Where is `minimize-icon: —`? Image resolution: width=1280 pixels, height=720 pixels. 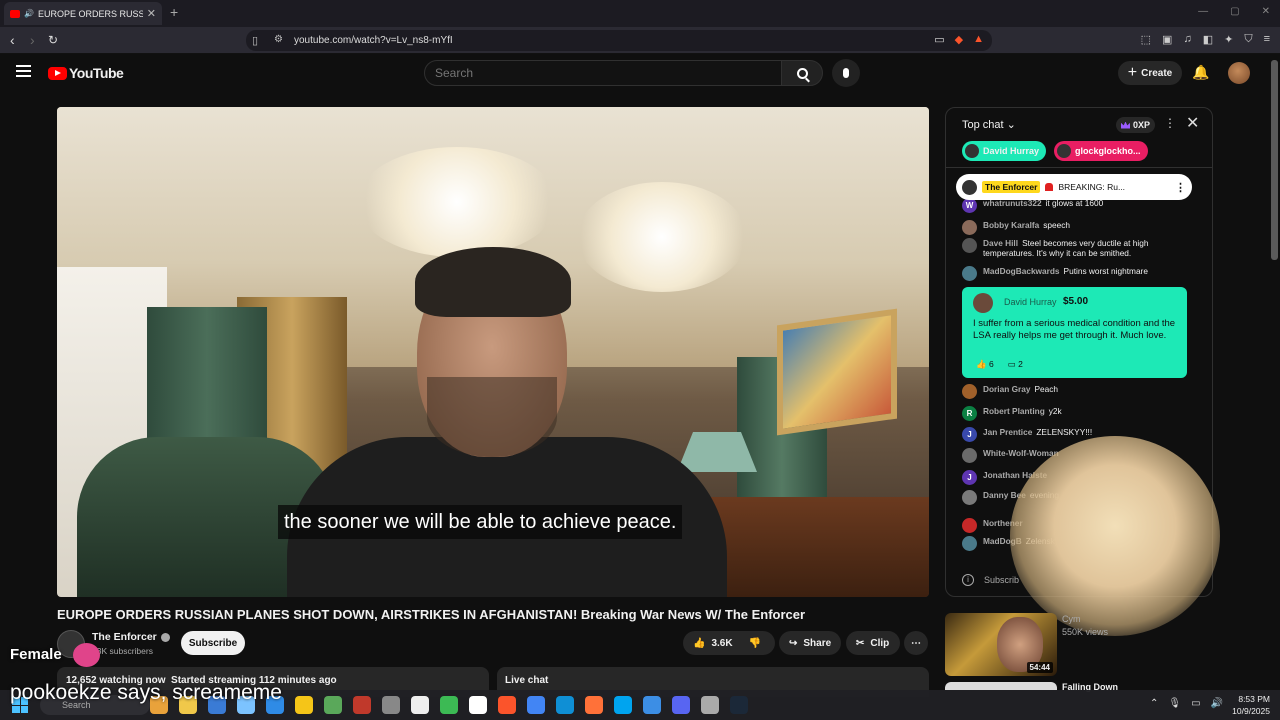
minimize-icon: — is located at coordinates (1203, 11).